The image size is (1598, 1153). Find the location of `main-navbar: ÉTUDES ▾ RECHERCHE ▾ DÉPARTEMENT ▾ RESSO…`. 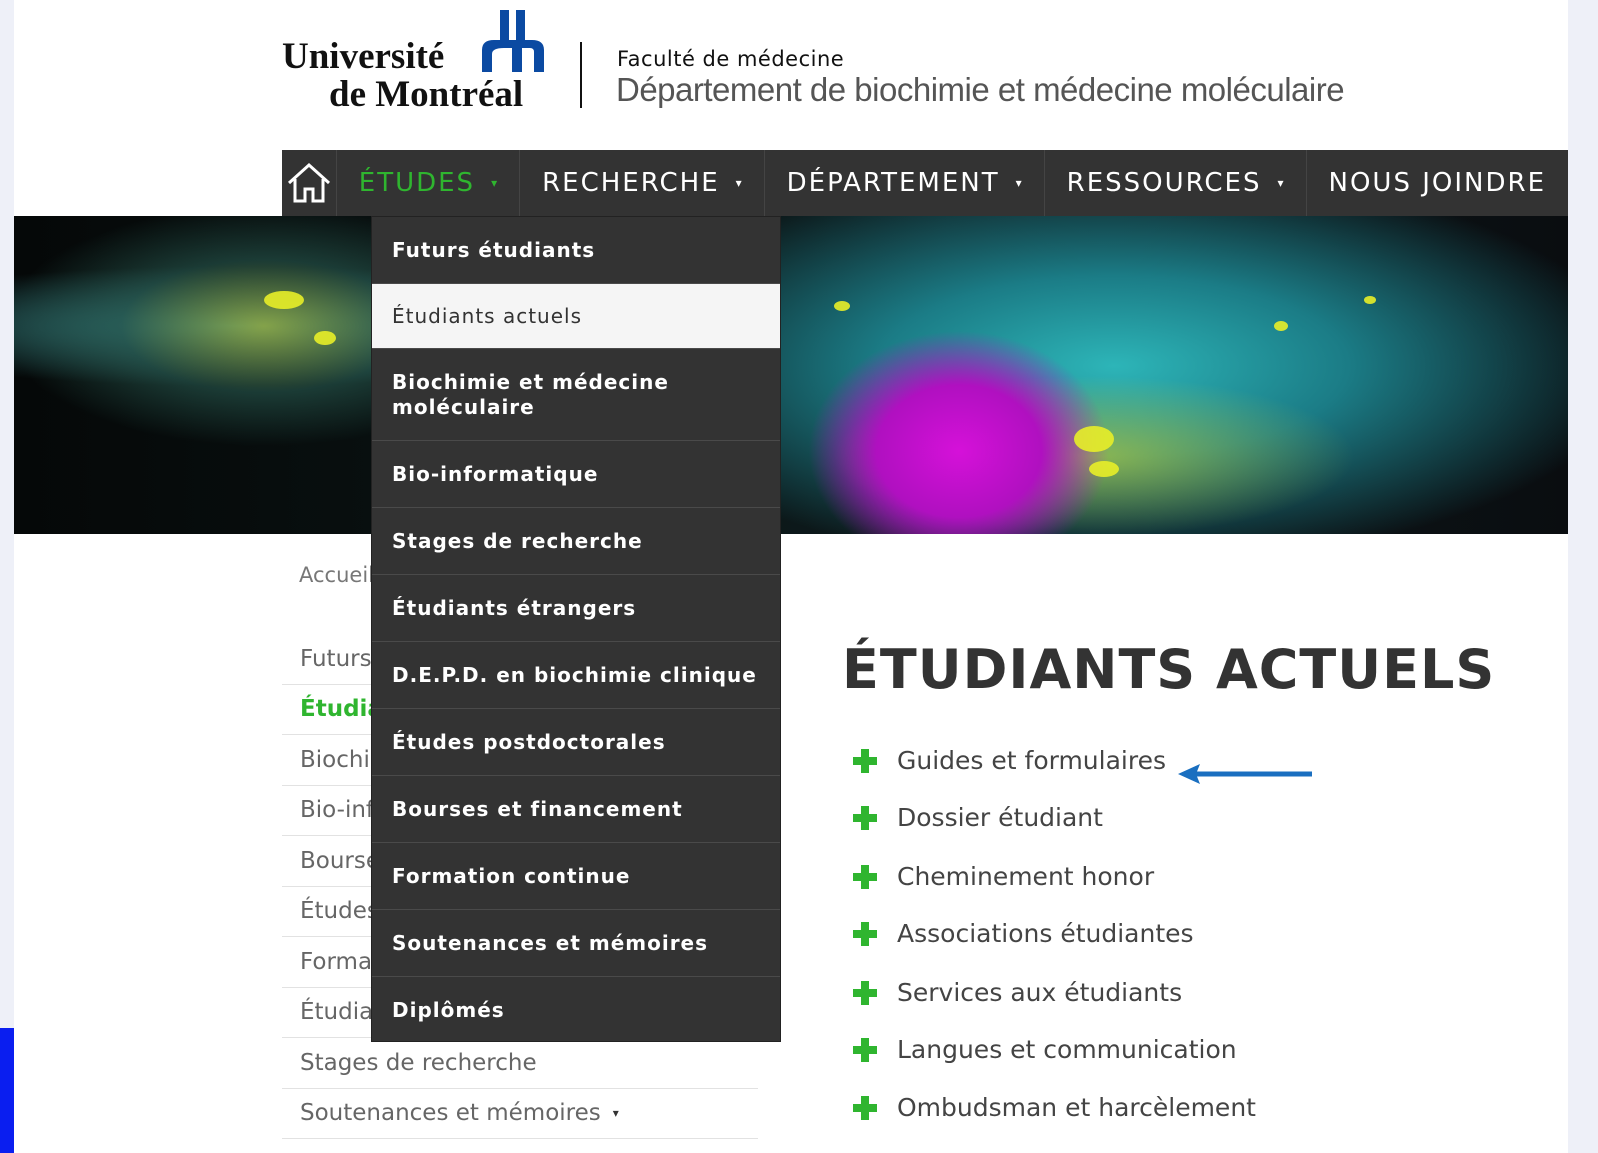

main-navbar: ÉTUDES ▾ RECHERCHE ▾ DÉPARTEMENT ▾ RESSO… is located at coordinates (925, 183).